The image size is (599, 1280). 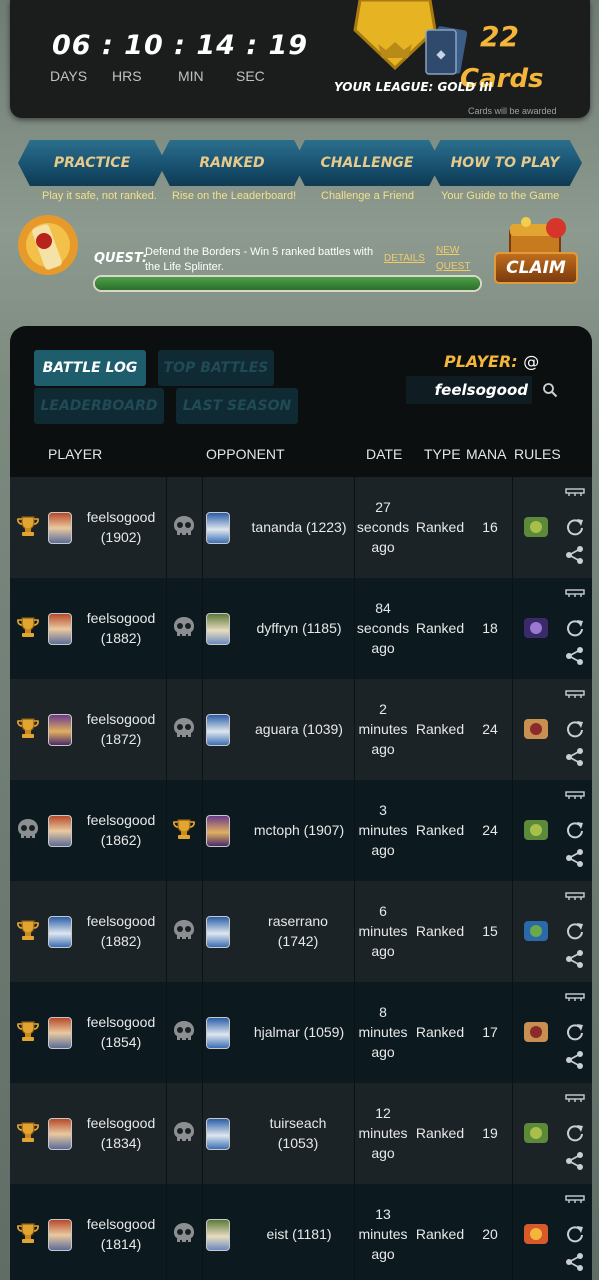 I want to click on new-quest-link-line1: NEW, so click(x=447, y=250).